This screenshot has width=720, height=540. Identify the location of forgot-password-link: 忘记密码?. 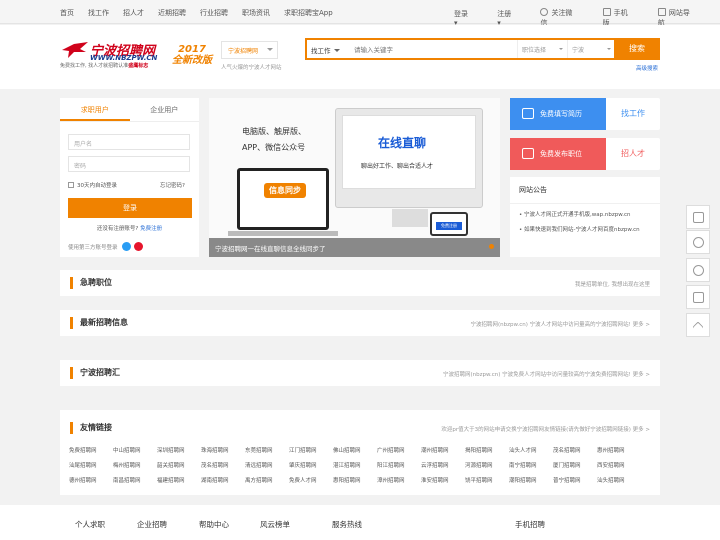
(172, 185).